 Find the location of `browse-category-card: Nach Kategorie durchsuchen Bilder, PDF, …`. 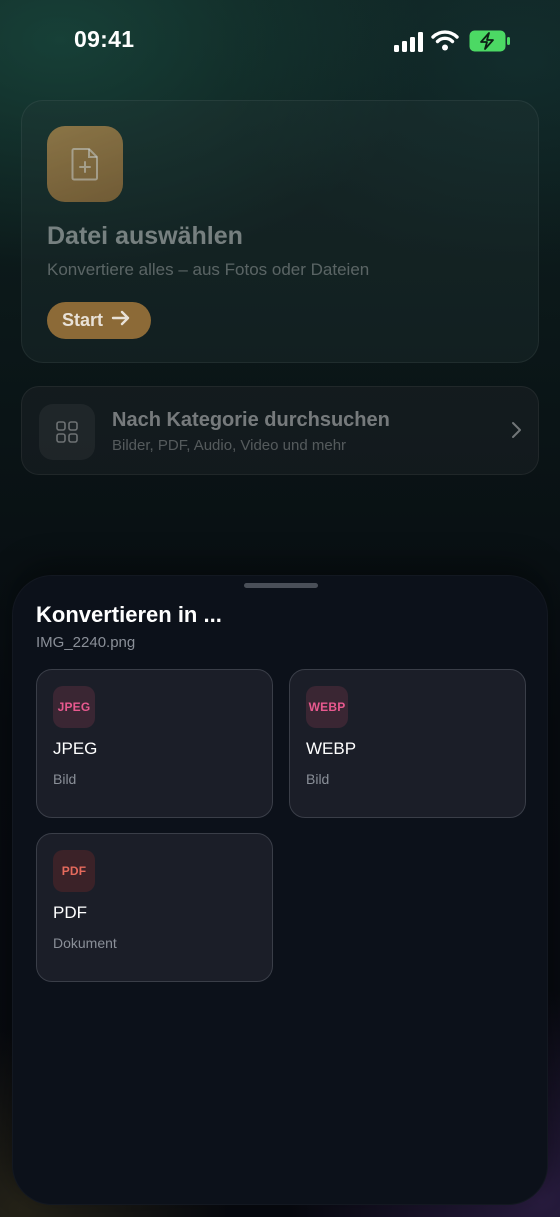

browse-category-card: Nach Kategorie durchsuchen Bilder, PDF, … is located at coordinates (280, 430).